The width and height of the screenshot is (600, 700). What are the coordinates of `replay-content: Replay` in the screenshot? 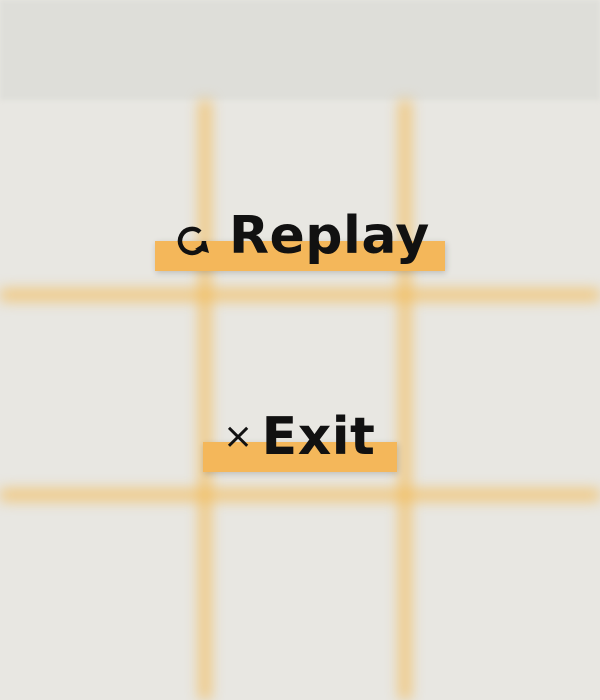 It's located at (316, 236).